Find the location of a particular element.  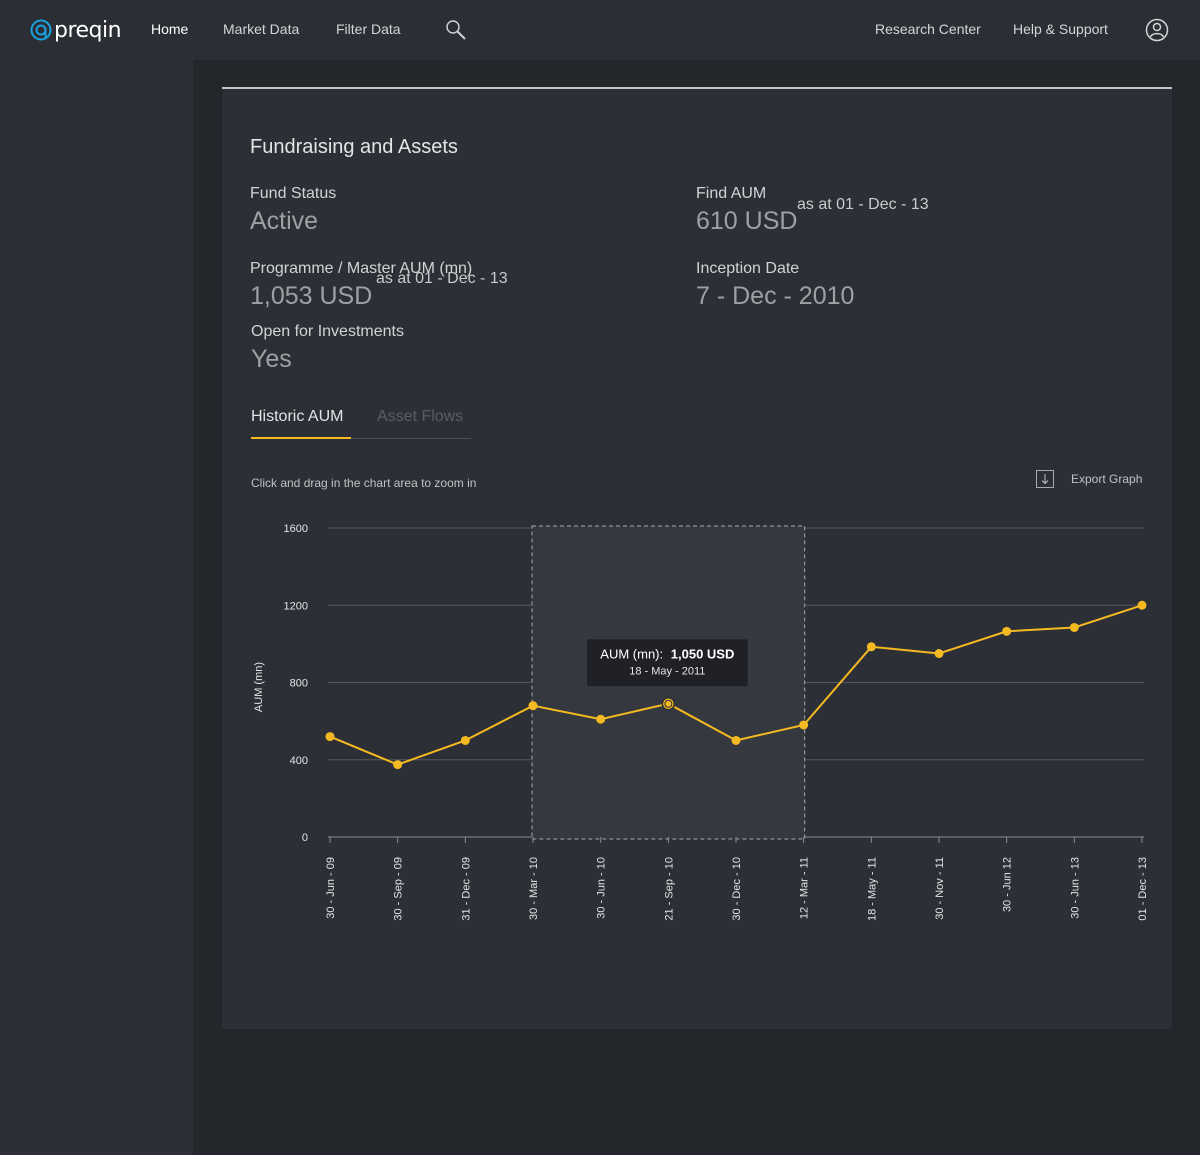

export-graph-button: Export Graph is located at coordinates (1089, 479).